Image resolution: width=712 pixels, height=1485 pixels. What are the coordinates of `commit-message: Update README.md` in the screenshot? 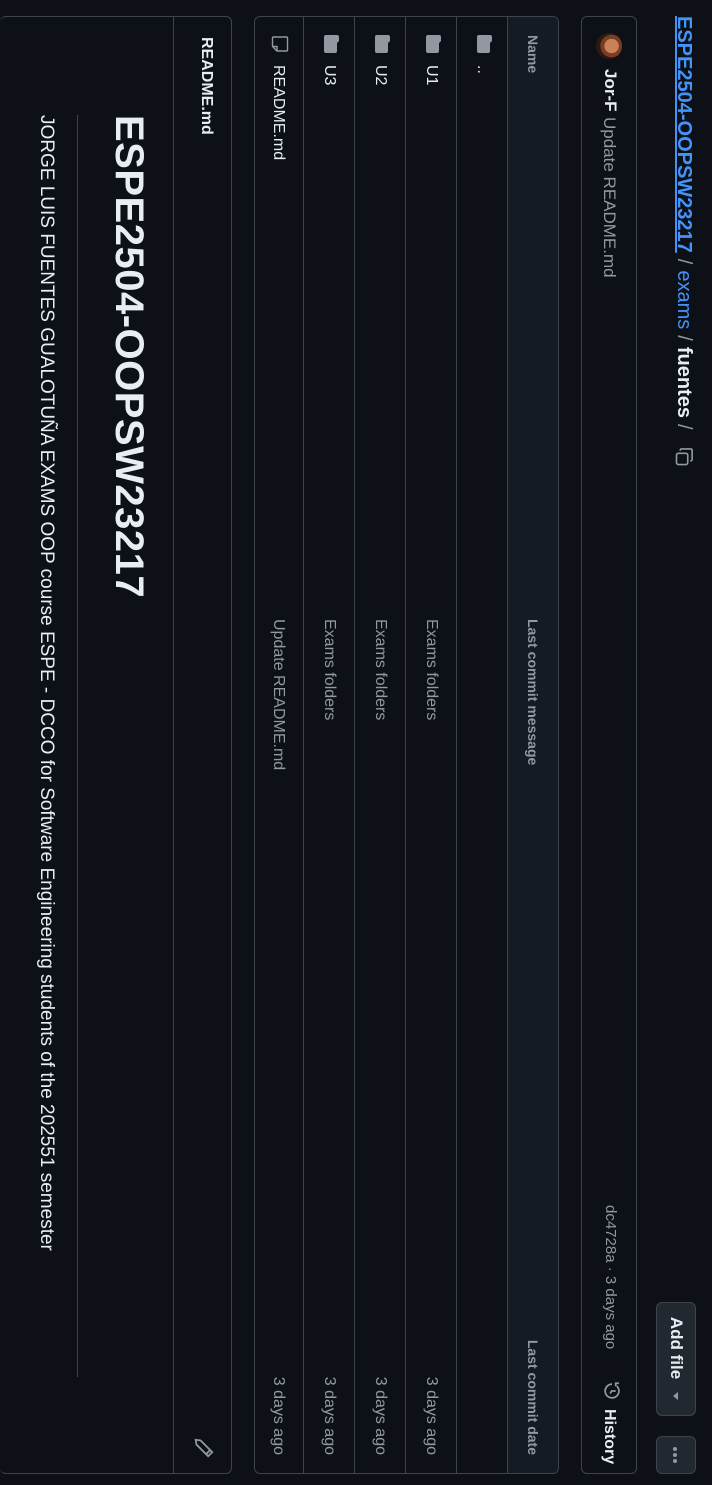 It's located at (609, 197).